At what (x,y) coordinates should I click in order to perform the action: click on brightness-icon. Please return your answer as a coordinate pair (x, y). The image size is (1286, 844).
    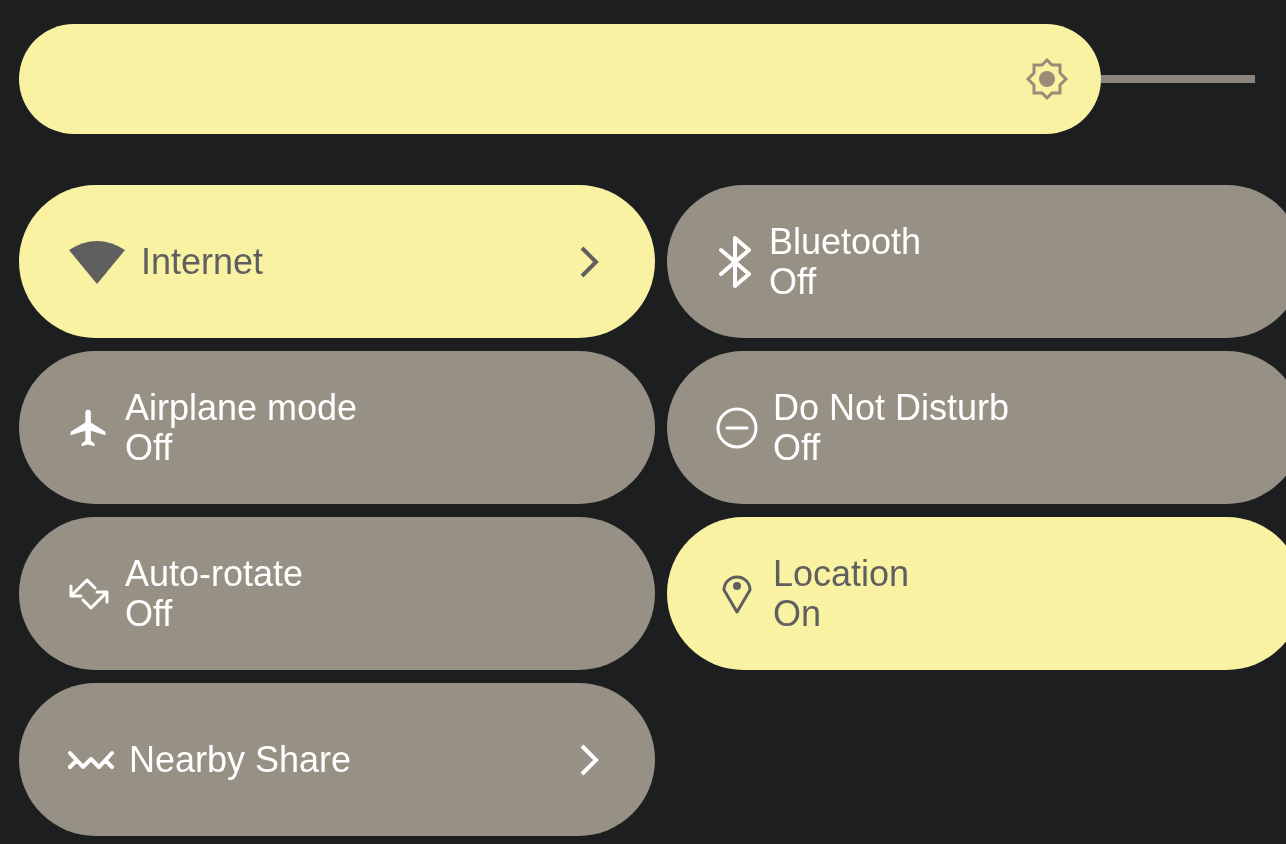
    Looking at the image, I should click on (1046, 79).